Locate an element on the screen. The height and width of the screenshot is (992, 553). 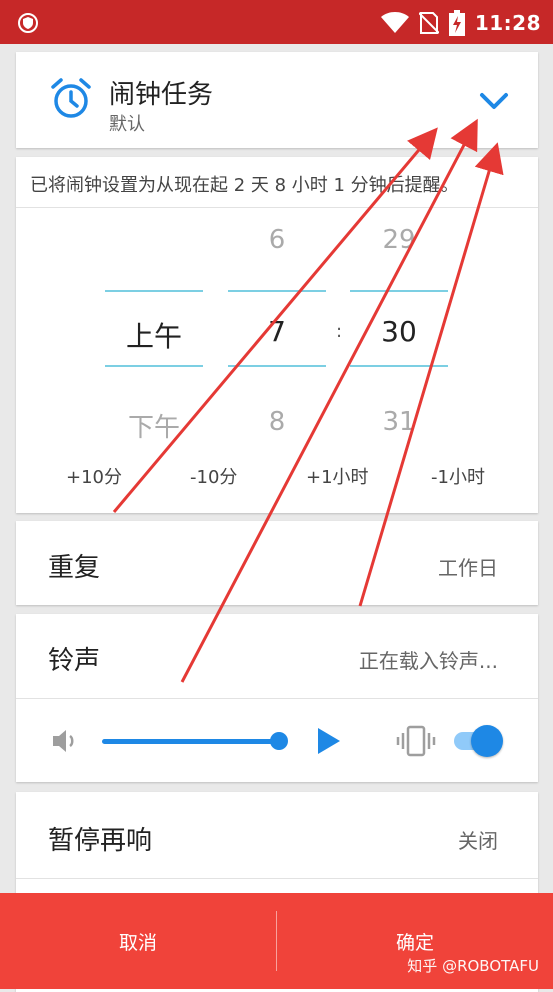
watermark: 知乎 @ROBOTAFU is located at coordinates (473, 966).